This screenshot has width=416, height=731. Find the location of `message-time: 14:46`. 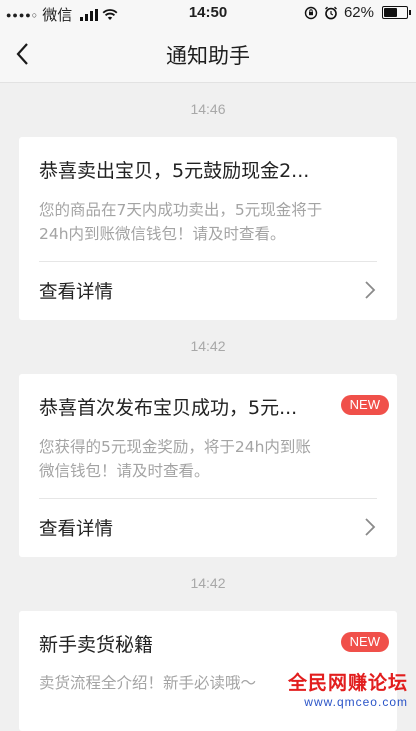

message-time: 14:46 is located at coordinates (208, 109).